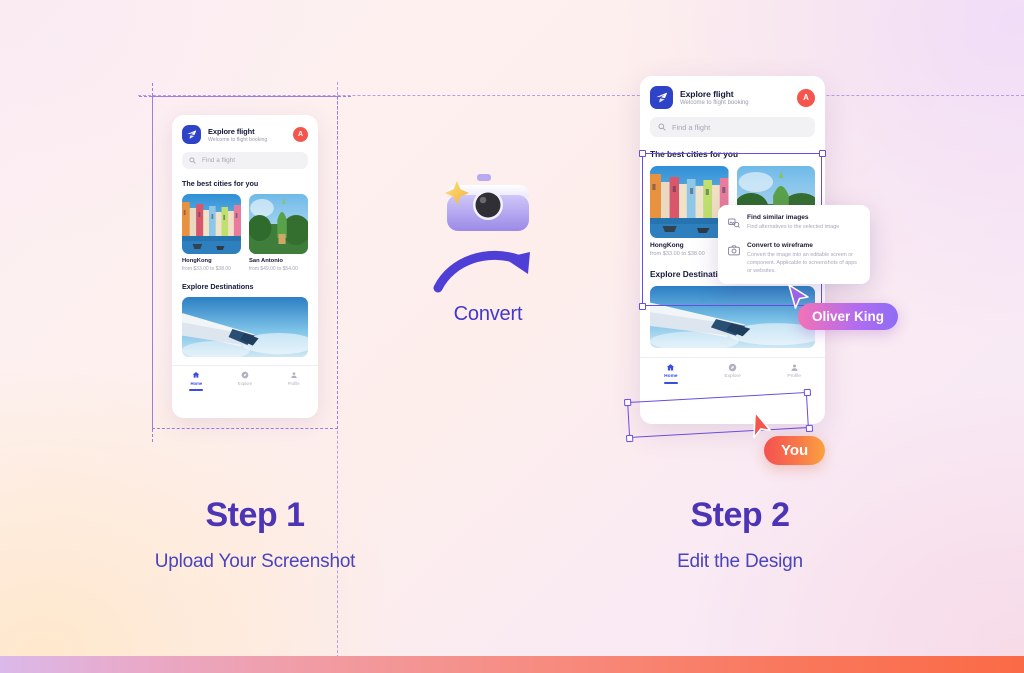 Image resolution: width=1024 pixels, height=673 pixels. I want to click on convert-label: Convert, so click(488, 314).